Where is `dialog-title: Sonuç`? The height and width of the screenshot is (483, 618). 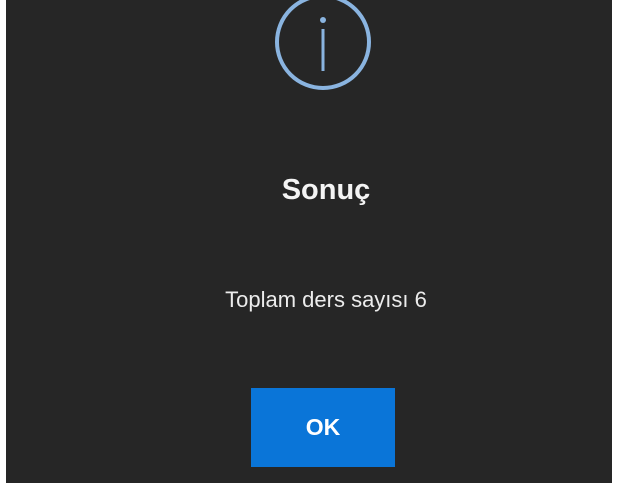
dialog-title: Sonuç is located at coordinates (326, 190).